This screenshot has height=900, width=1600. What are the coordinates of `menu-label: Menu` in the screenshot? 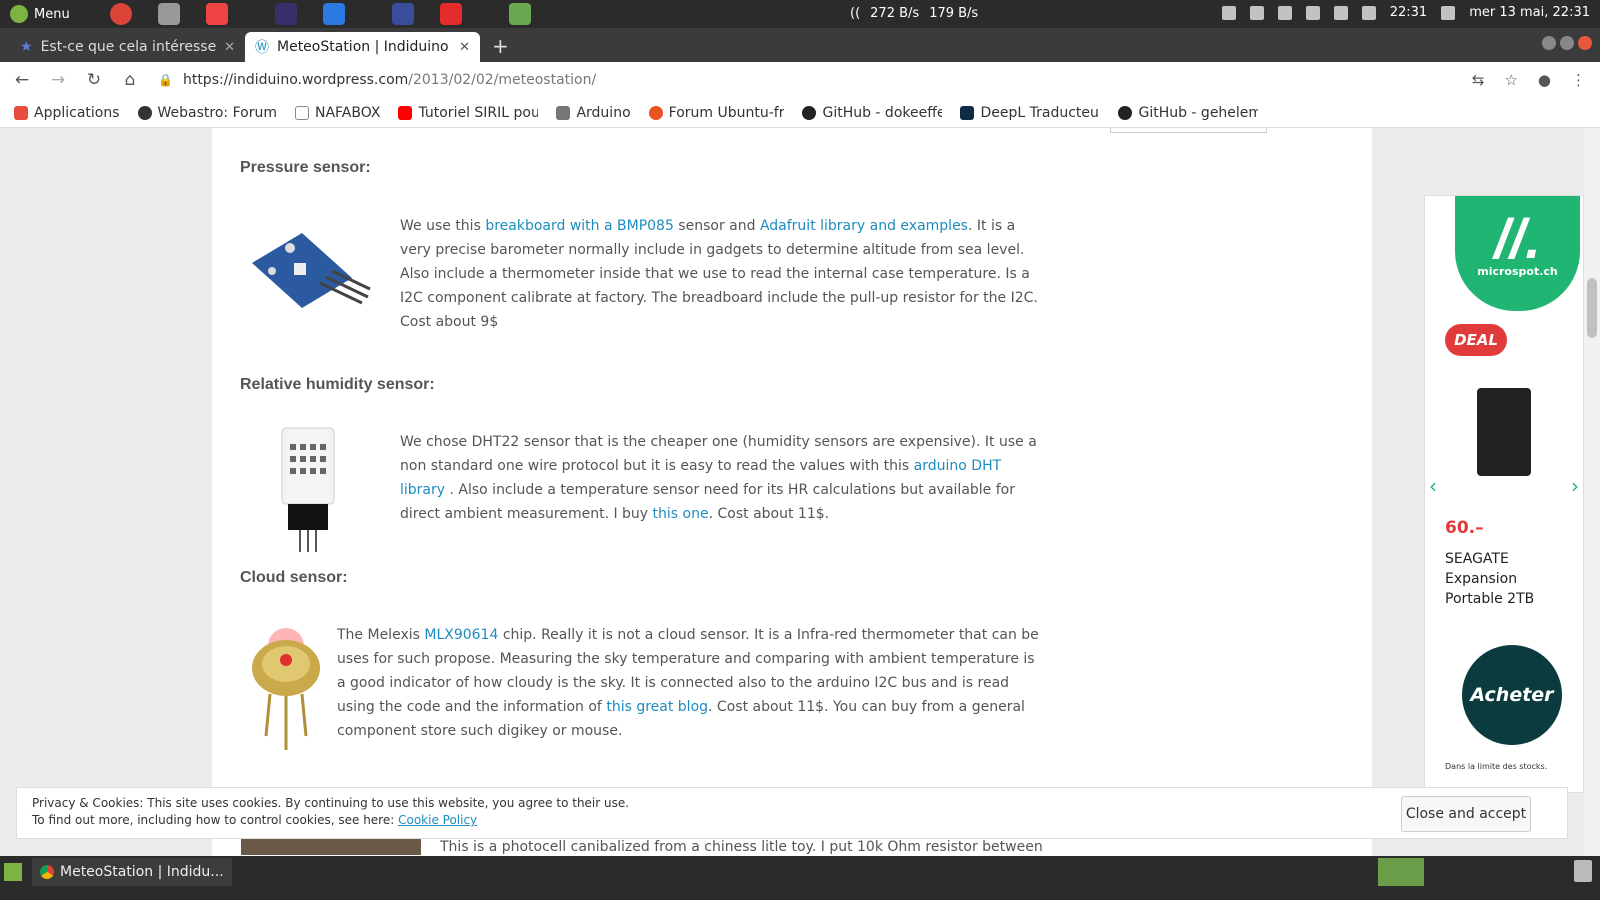 It's located at (52, 14).